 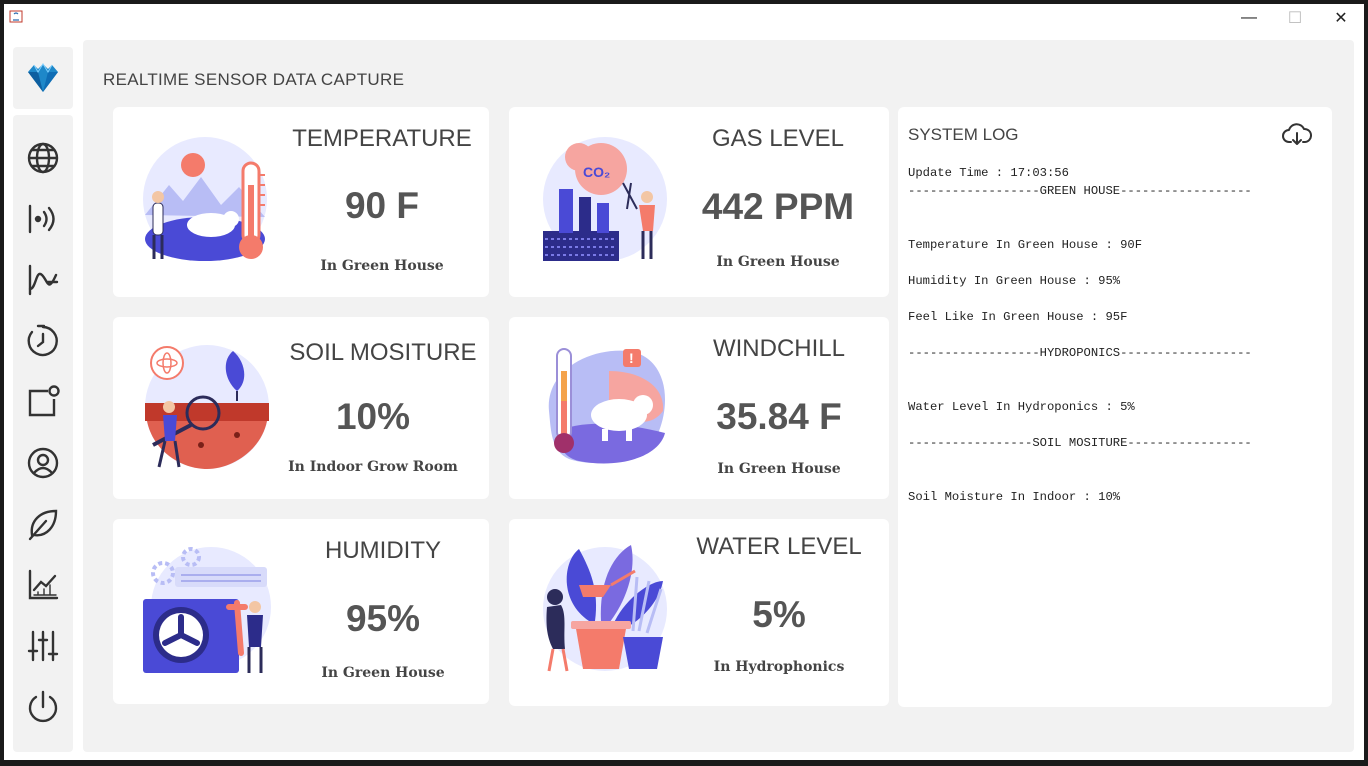 What do you see at coordinates (1014, 281) in the screenshot?
I see `log-line: Humidity In Green House : 95%` at bounding box center [1014, 281].